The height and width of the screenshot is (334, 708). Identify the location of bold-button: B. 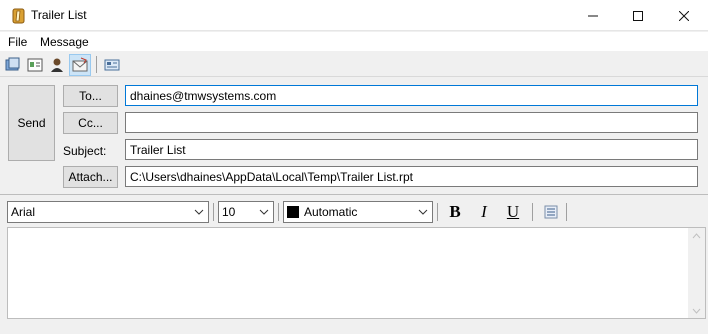
(455, 212).